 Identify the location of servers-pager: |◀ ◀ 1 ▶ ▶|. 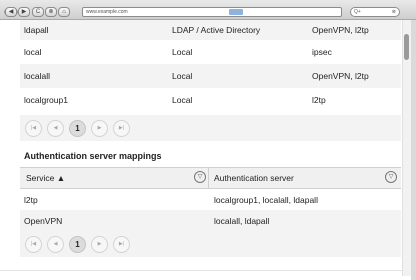
(210, 128).